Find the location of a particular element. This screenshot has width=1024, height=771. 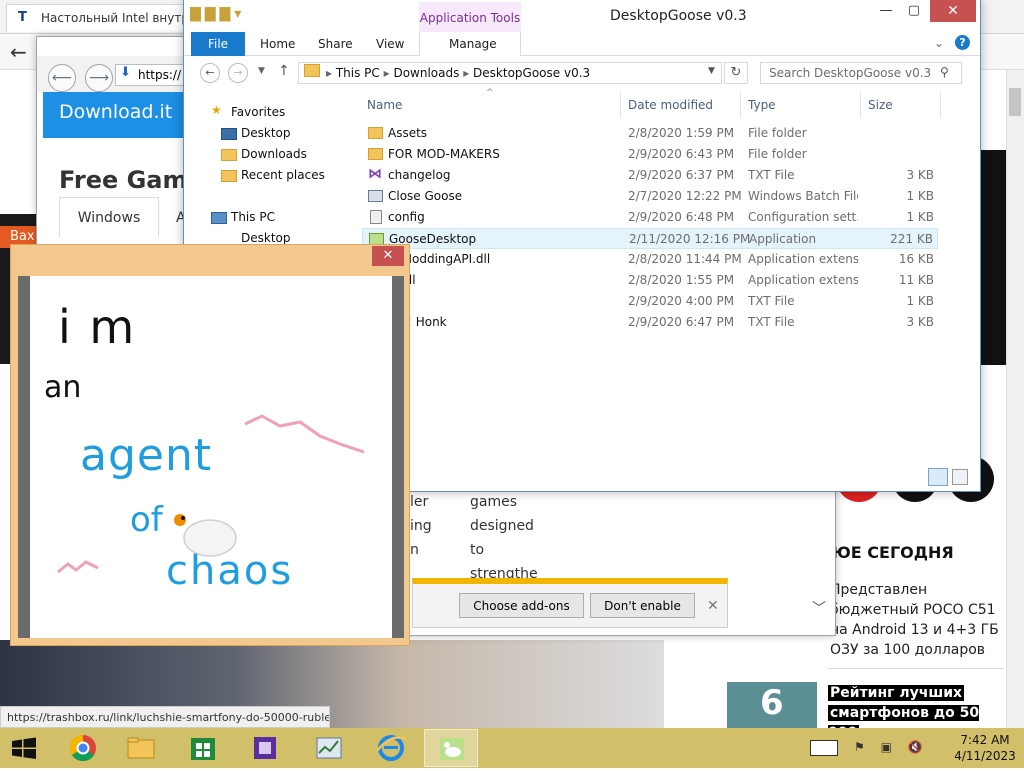

notification-close-icon: ✕ is located at coordinates (713, 606).